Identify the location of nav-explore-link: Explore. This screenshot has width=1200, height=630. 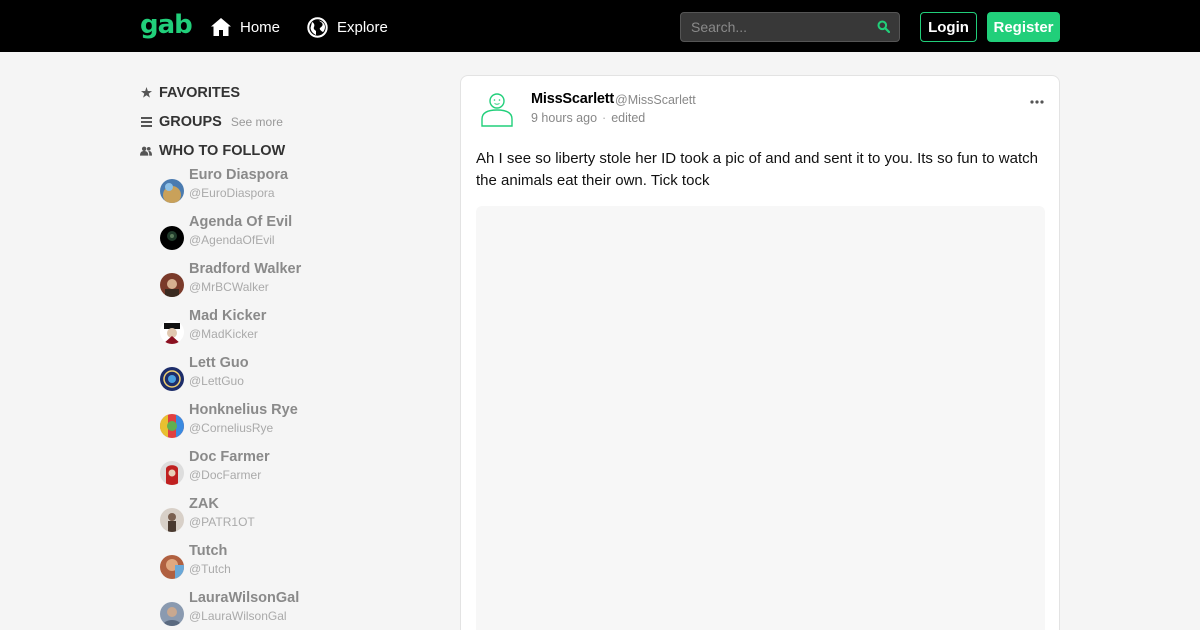
(347, 27).